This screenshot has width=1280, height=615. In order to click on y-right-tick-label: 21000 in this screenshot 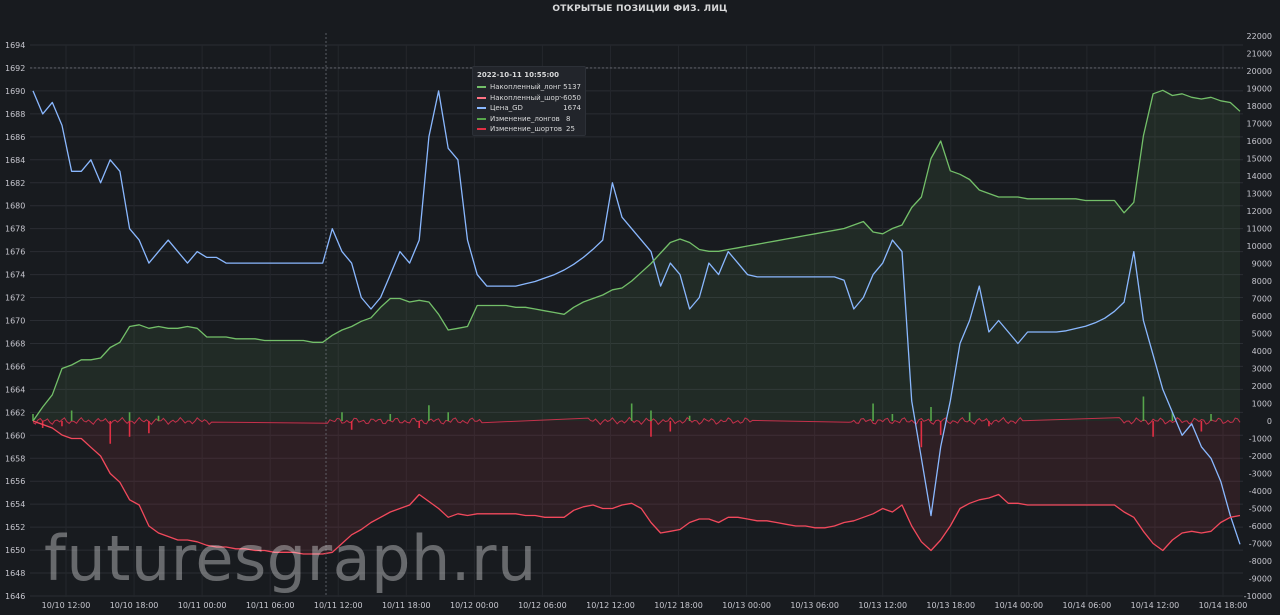, I will do `click(1259, 54)`.